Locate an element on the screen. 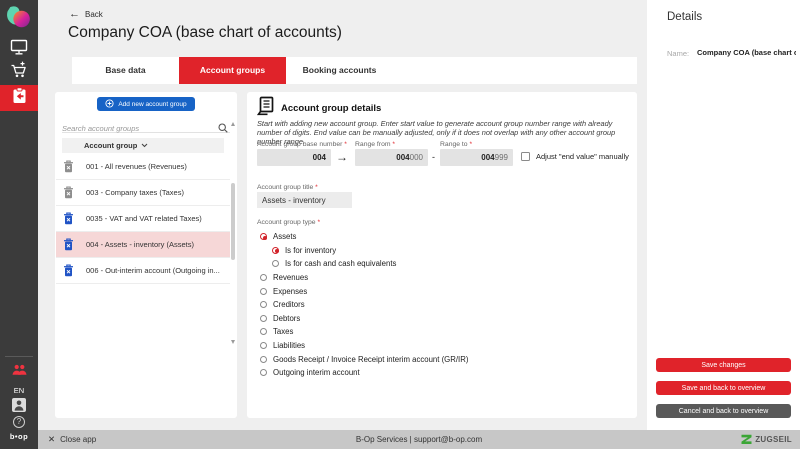  language-switch: EN is located at coordinates (19, 390).